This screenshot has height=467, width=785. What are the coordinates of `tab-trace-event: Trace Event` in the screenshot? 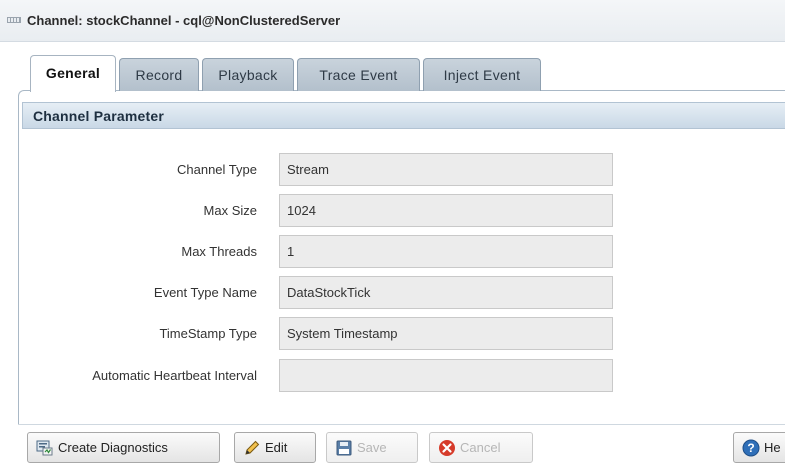 It's located at (358, 74).